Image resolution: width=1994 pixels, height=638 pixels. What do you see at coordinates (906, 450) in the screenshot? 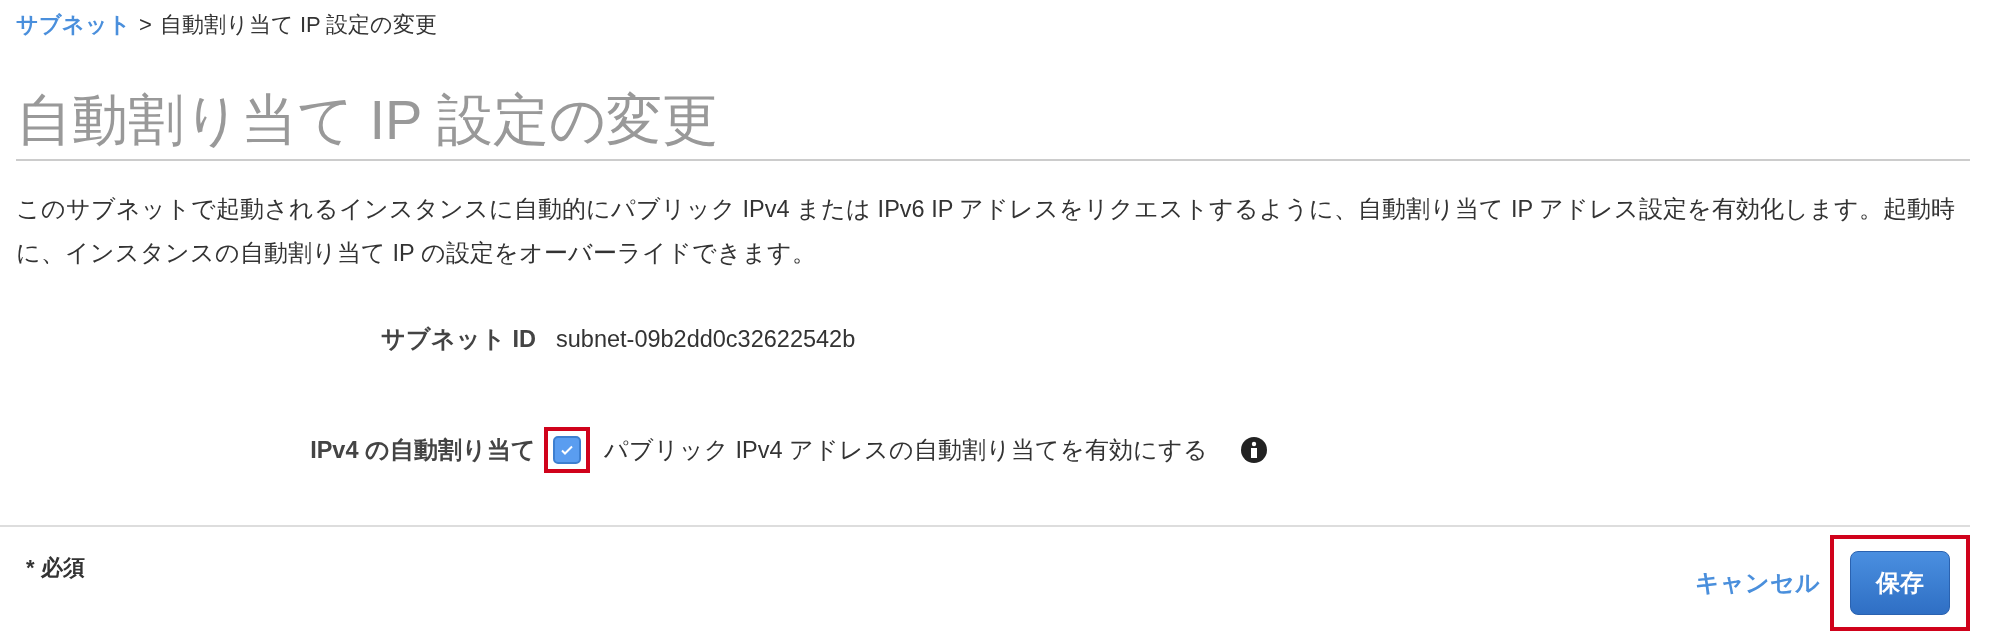
I see `checkbox-label: パブリック IPv4 アドレスの自動割り当てを有効にする` at bounding box center [906, 450].